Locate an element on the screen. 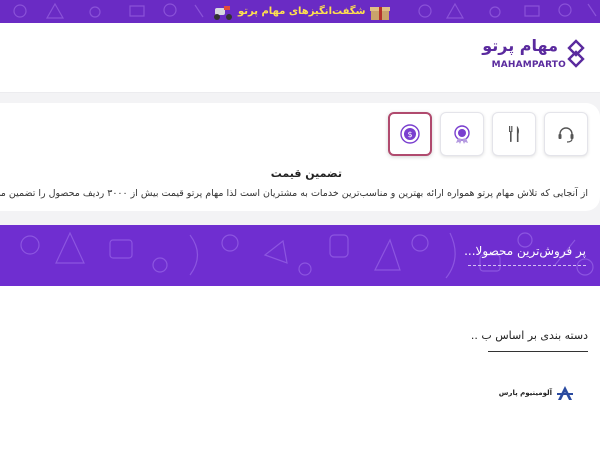  brand-name: آلومینیوم پارس is located at coordinates (525, 393).